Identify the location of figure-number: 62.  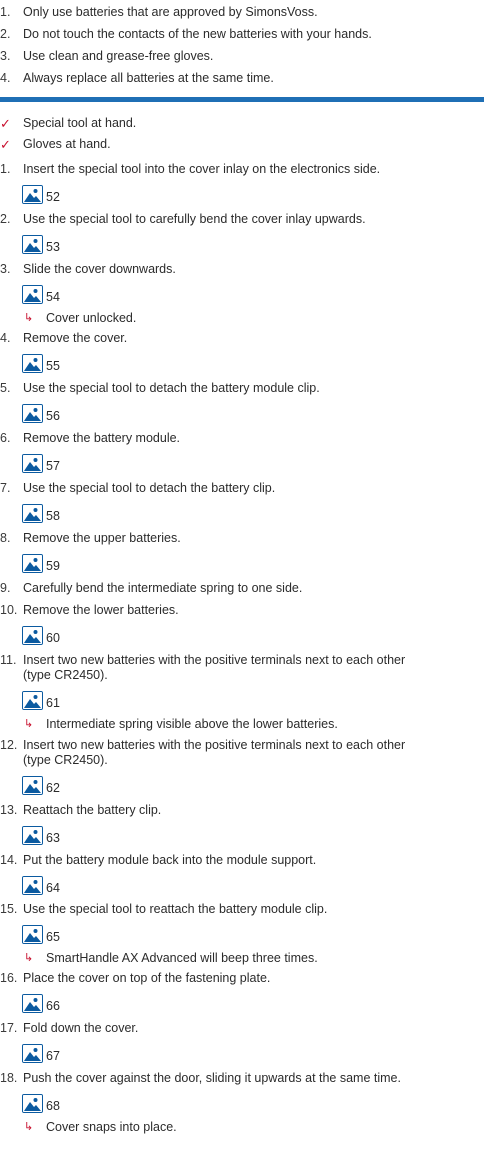
(53, 788).